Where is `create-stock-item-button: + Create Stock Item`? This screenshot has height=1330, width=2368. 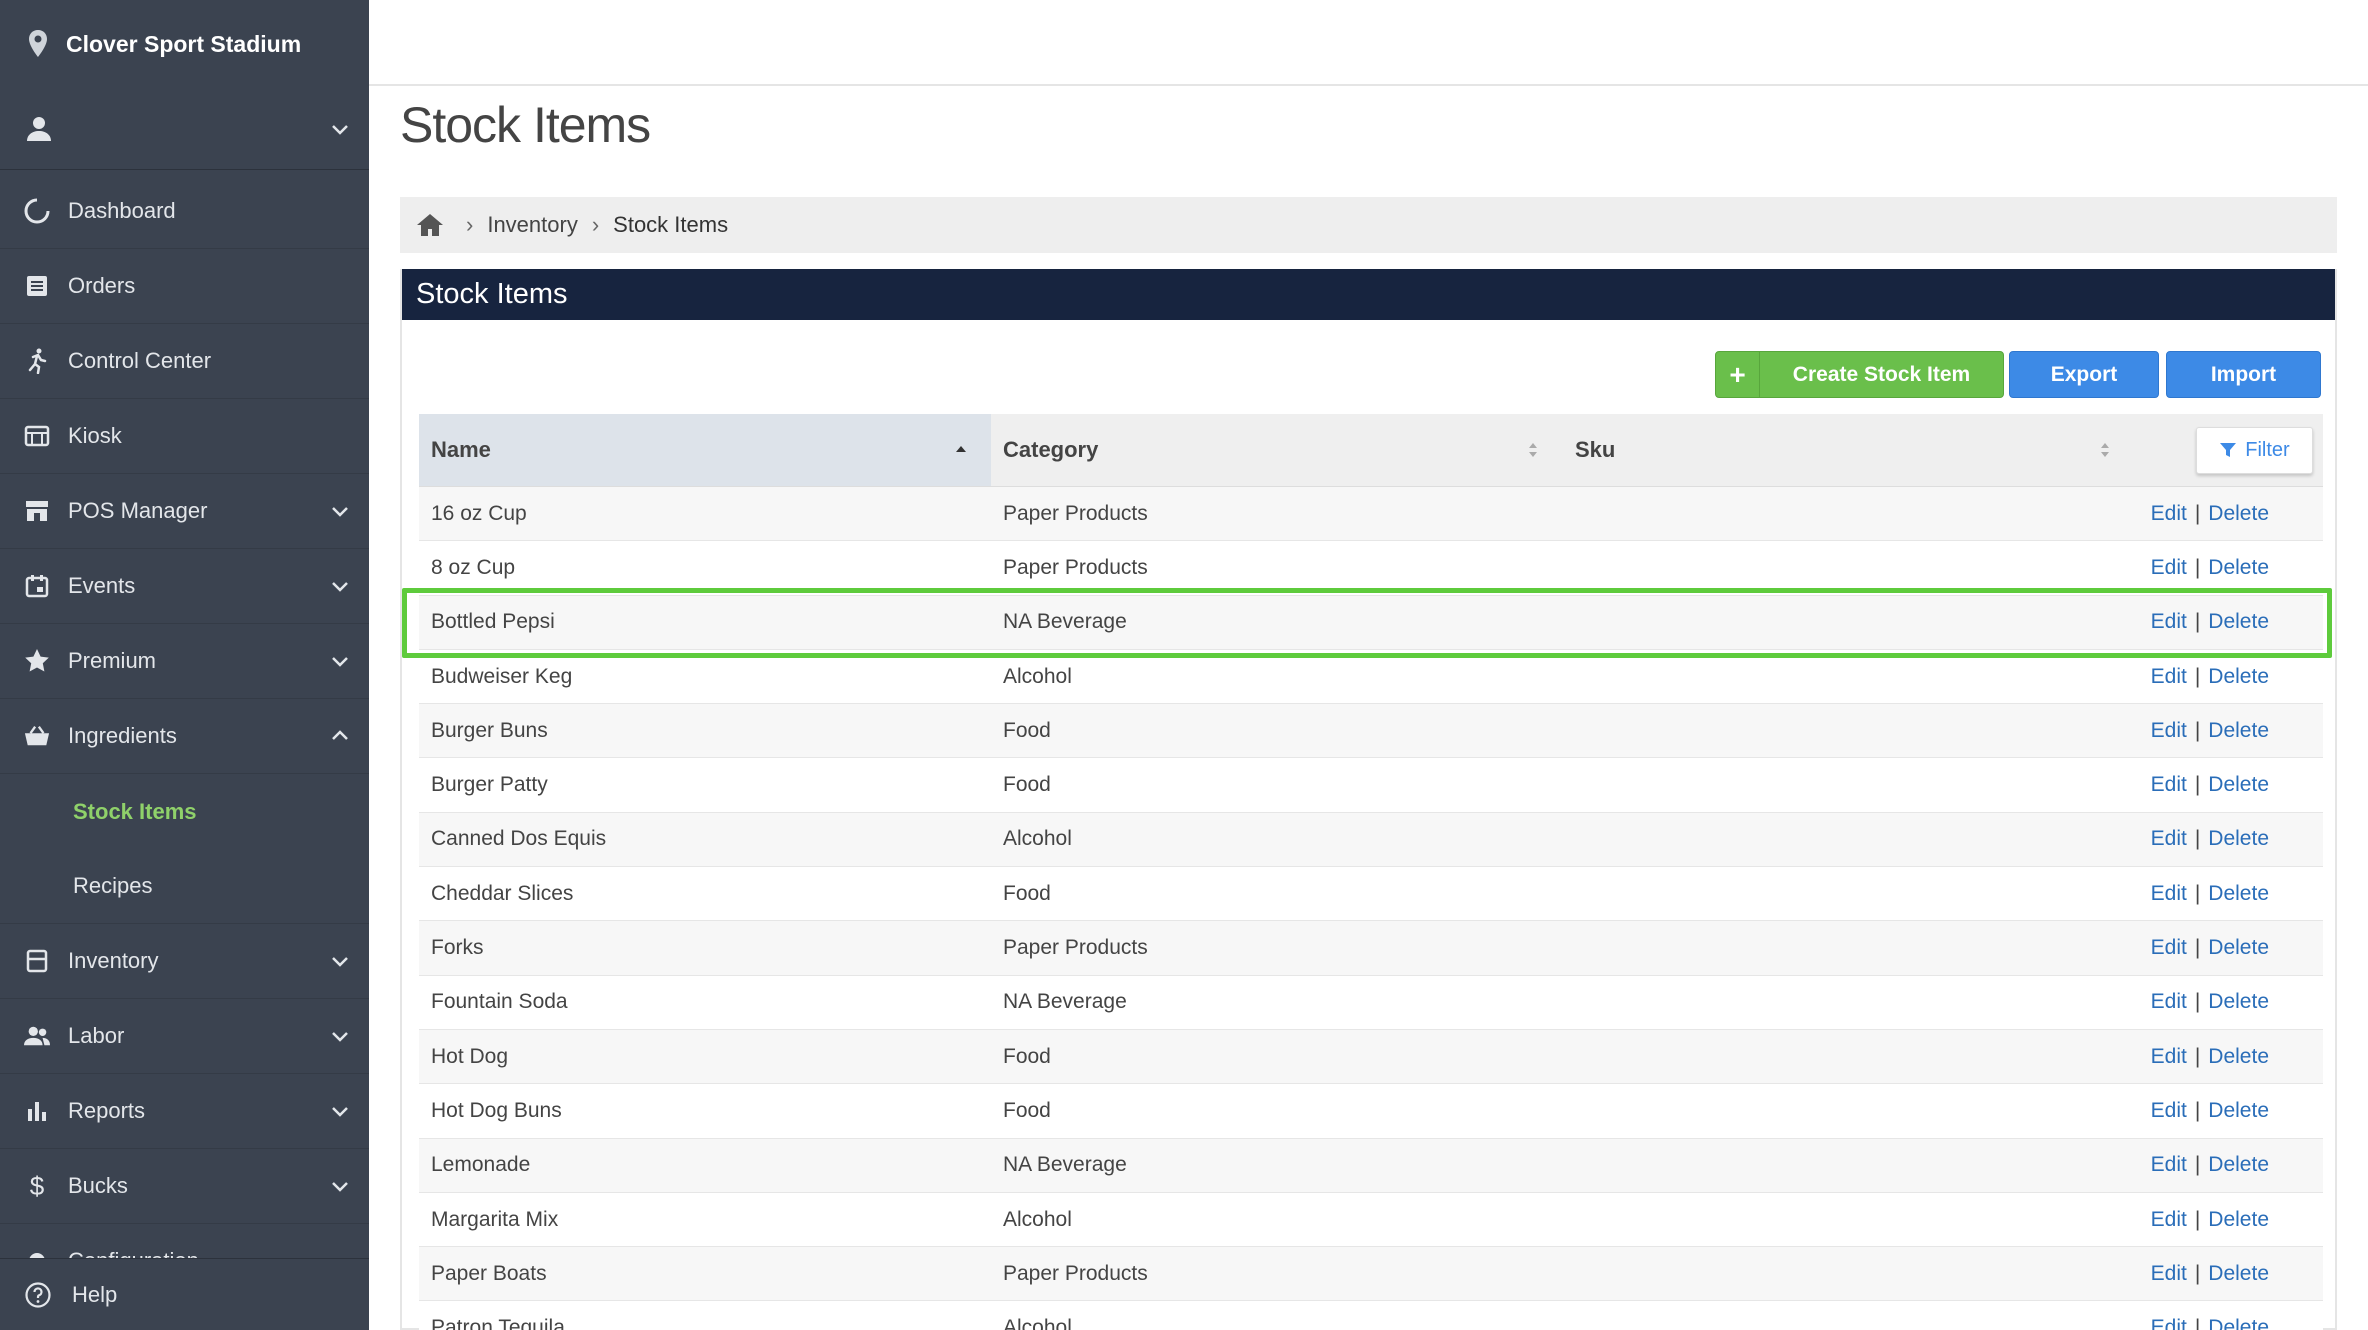 create-stock-item-button: + Create Stock Item is located at coordinates (1859, 374).